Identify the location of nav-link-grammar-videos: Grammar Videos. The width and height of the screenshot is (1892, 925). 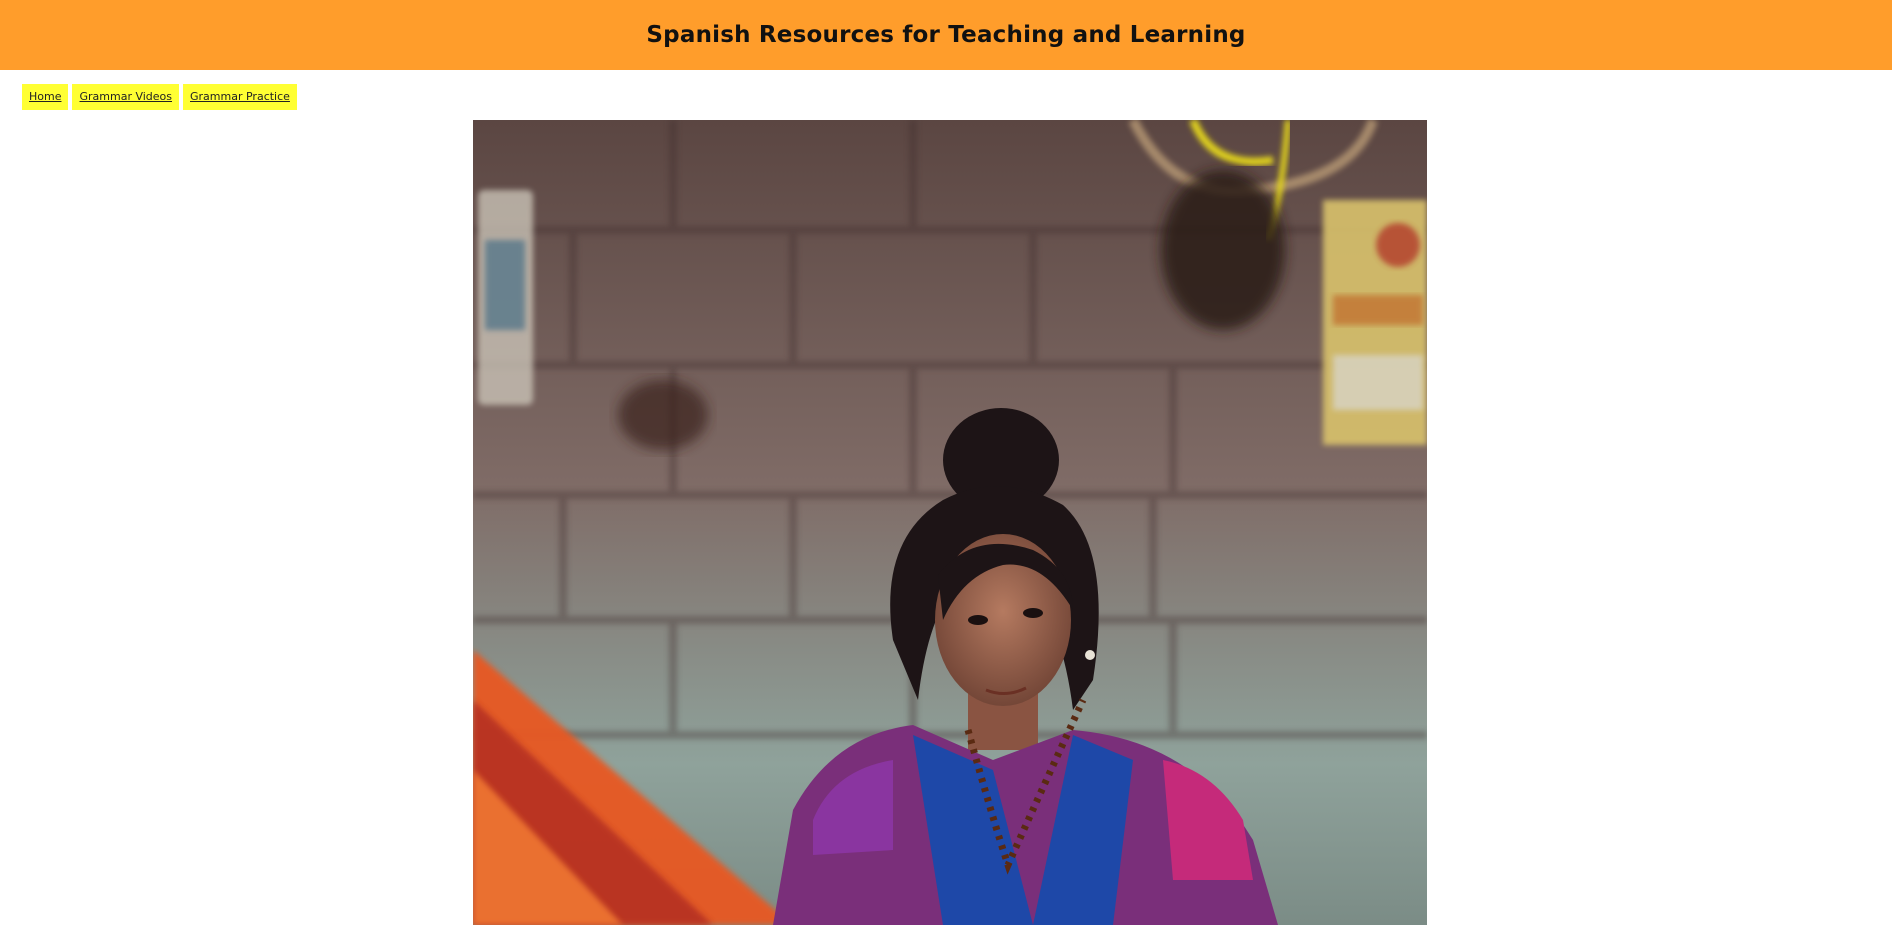
(126, 97).